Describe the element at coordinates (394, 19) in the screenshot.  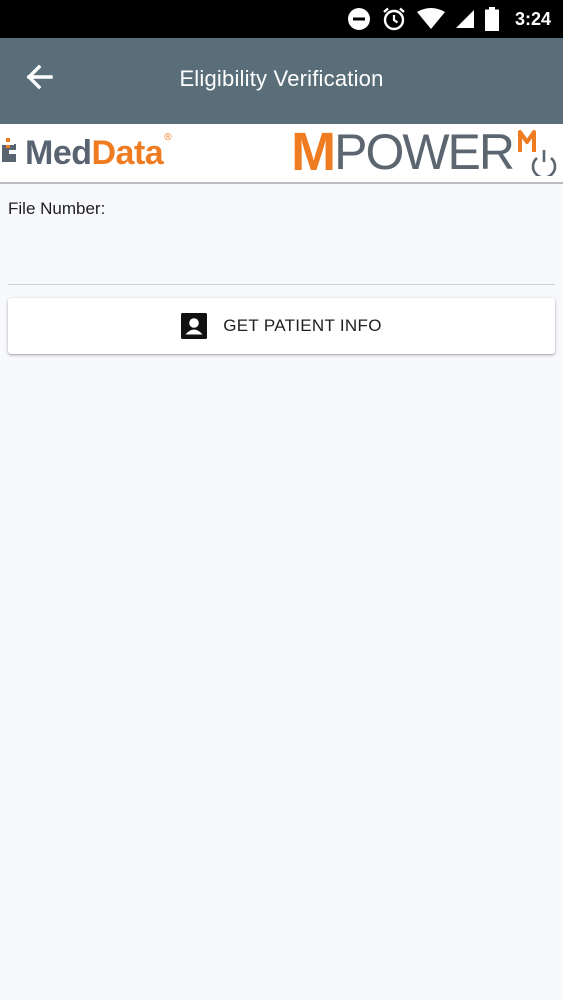
I see `alarm-icon` at that location.